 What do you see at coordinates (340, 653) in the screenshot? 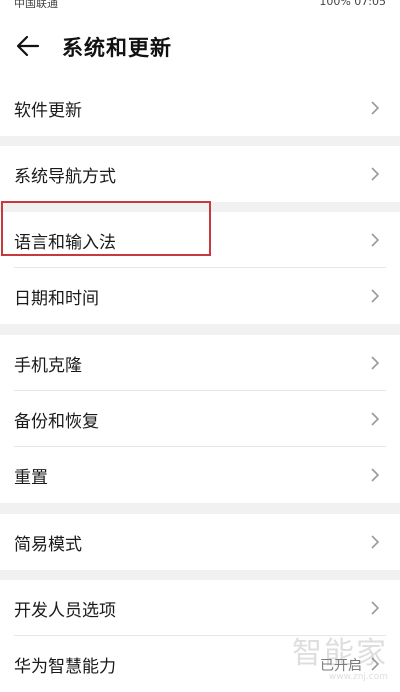
I see `watermark-text: 智能家` at bounding box center [340, 653].